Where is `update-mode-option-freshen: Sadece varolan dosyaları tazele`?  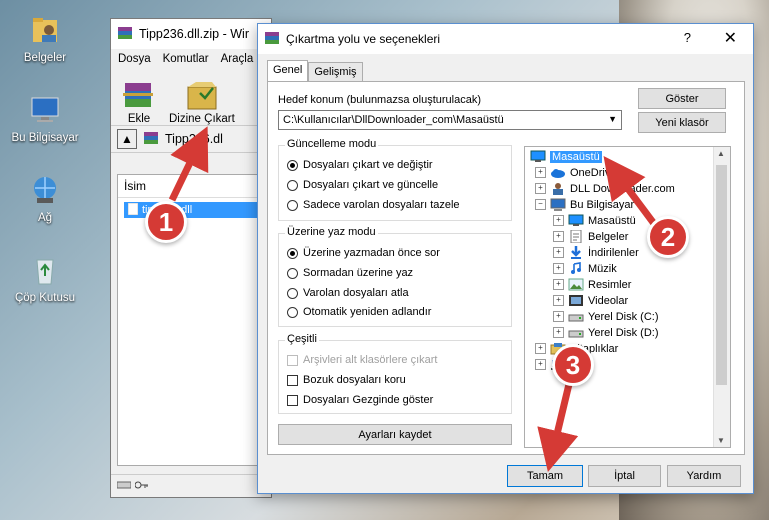
update-mode-option-freshen: Sadece varolan dosyaları tazele is located at coordinates (373, 205).